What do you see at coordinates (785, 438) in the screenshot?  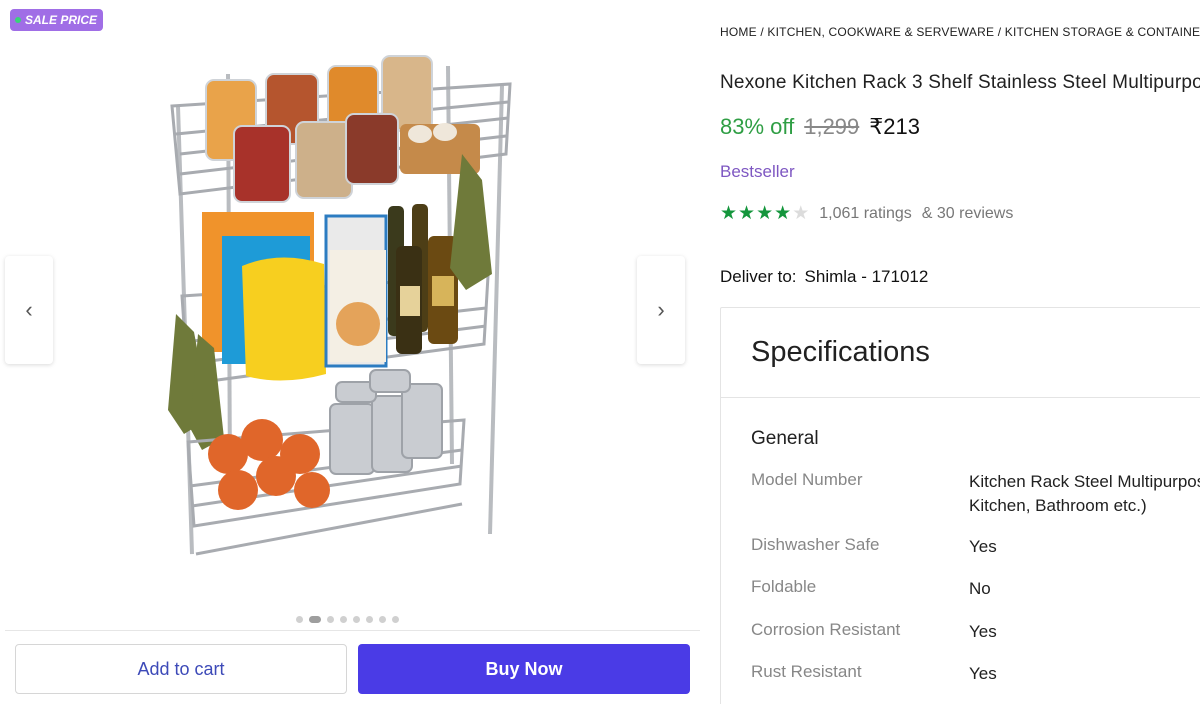 I see `spec-section-title: General` at bounding box center [785, 438].